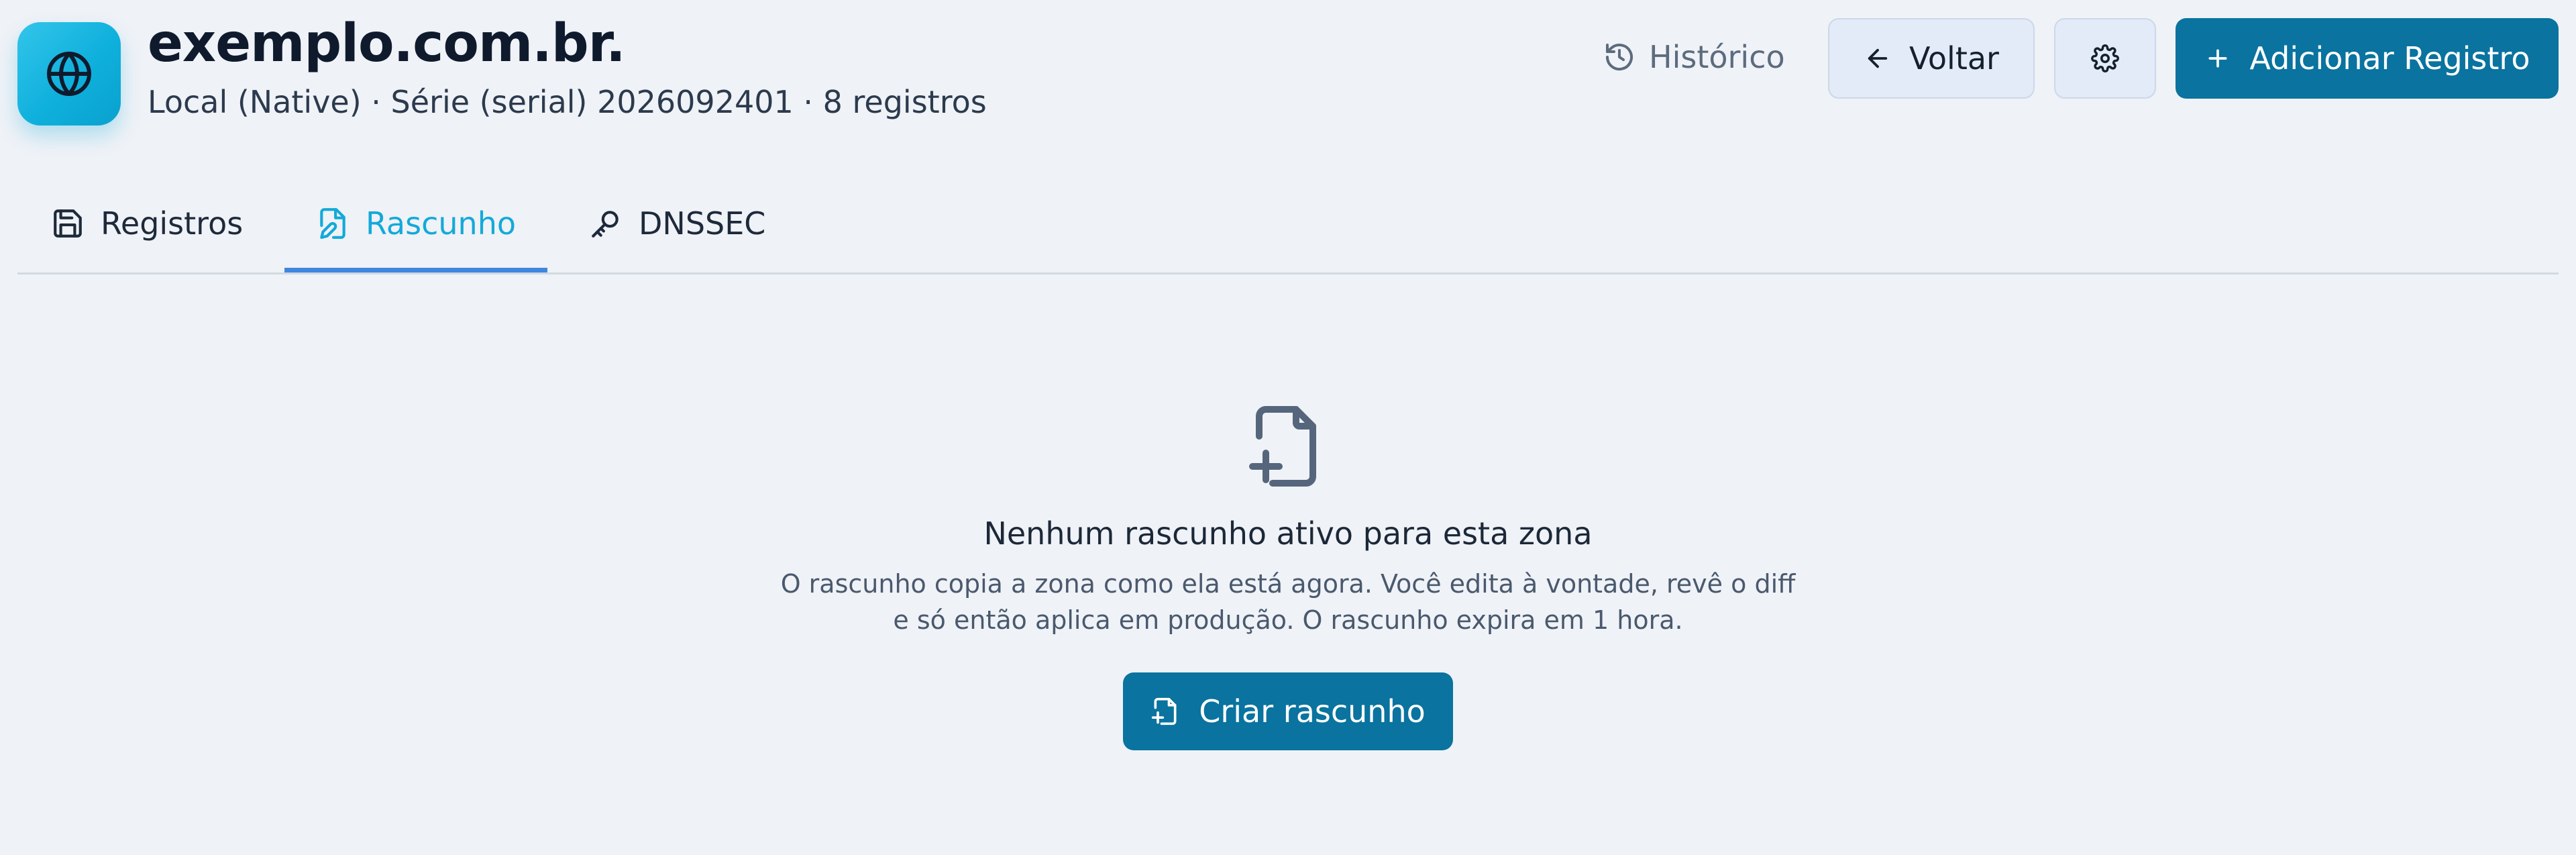 This screenshot has width=2576, height=855. I want to click on create-draft-button: Criar rascunho, so click(1288, 711).